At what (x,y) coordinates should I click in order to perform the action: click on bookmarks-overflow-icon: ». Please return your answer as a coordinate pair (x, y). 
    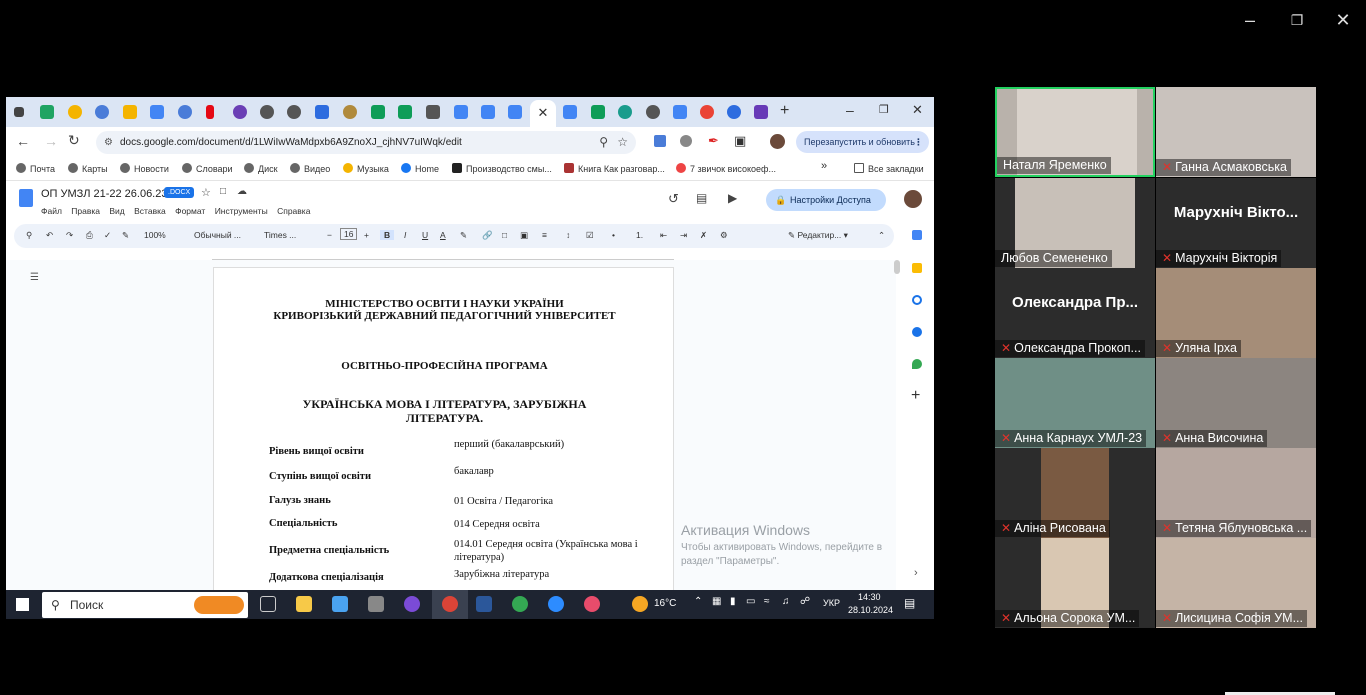
    Looking at the image, I should click on (824, 166).